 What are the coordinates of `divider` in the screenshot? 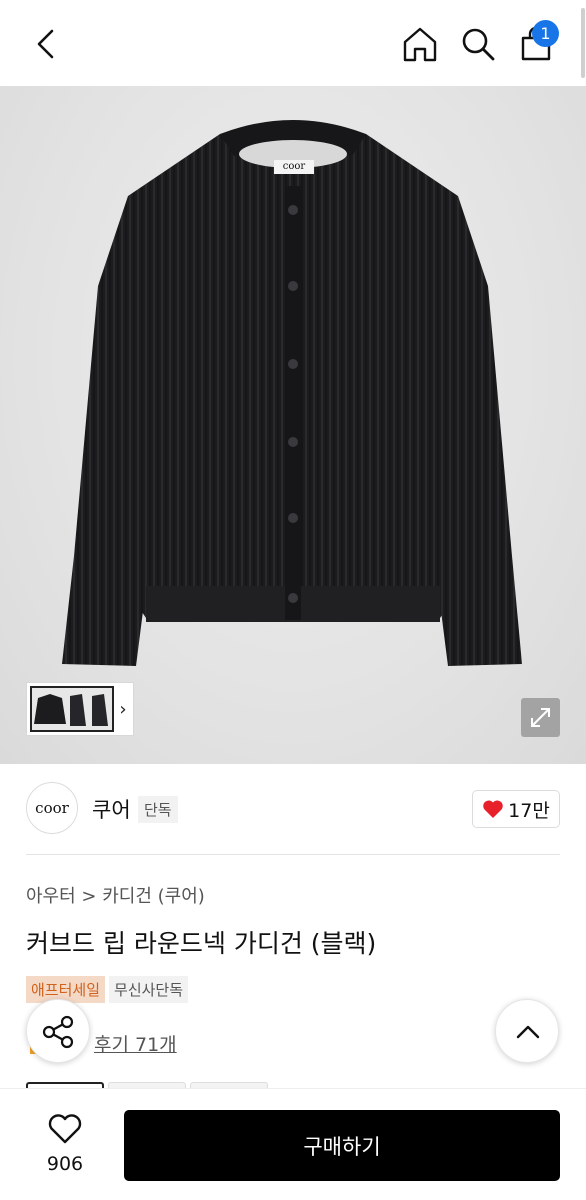 It's located at (293, 854).